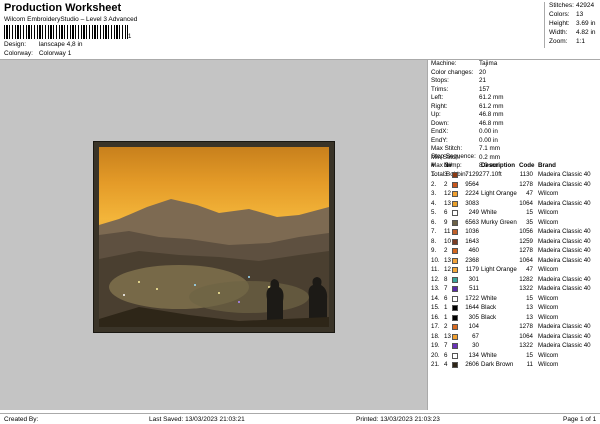 This screenshot has height=424, width=600. What do you see at coordinates (473, 279) in the screenshot?
I see `row-thread-number: 301` at bounding box center [473, 279].